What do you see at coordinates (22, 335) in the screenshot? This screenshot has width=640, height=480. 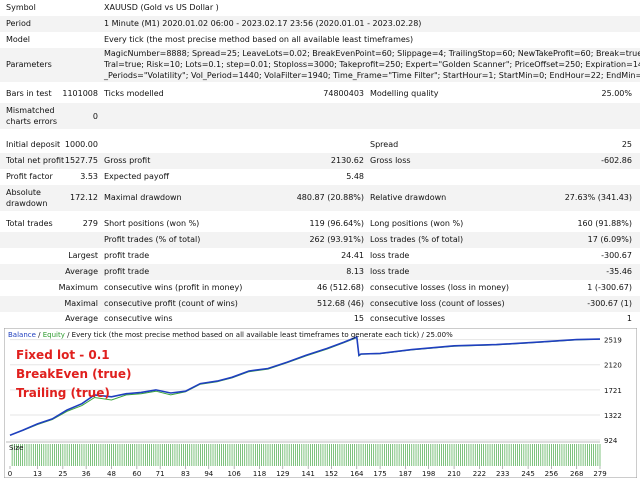 I see `legend-balance: Balance` at bounding box center [22, 335].